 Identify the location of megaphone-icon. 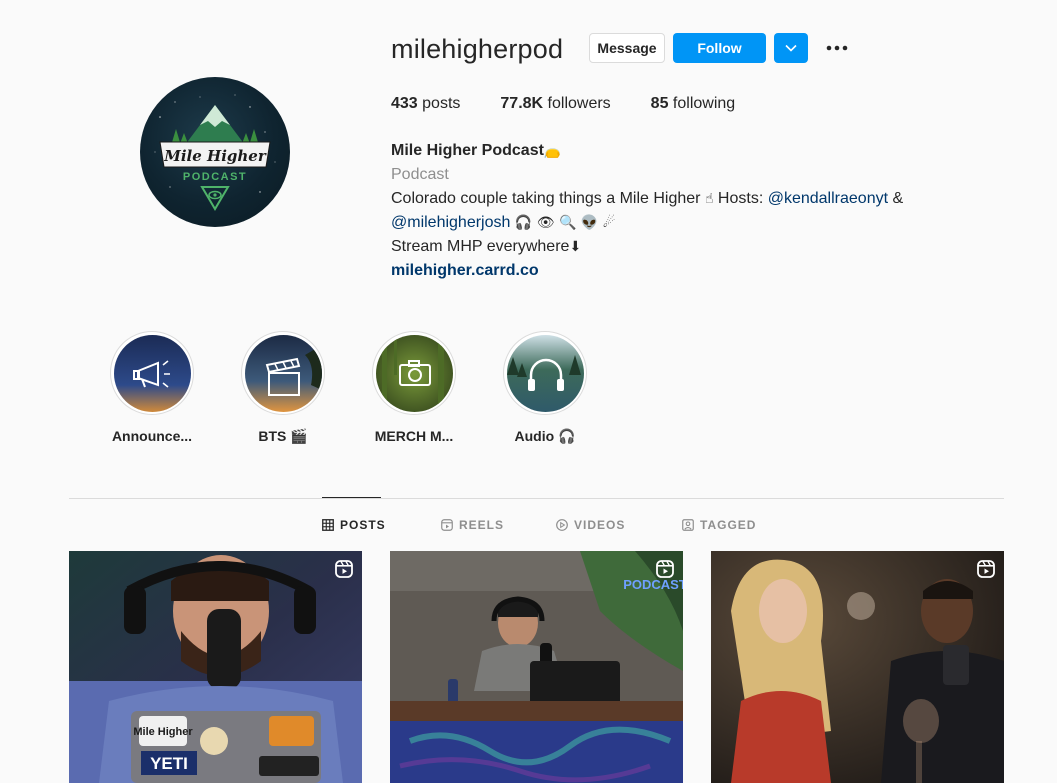
(152, 373).